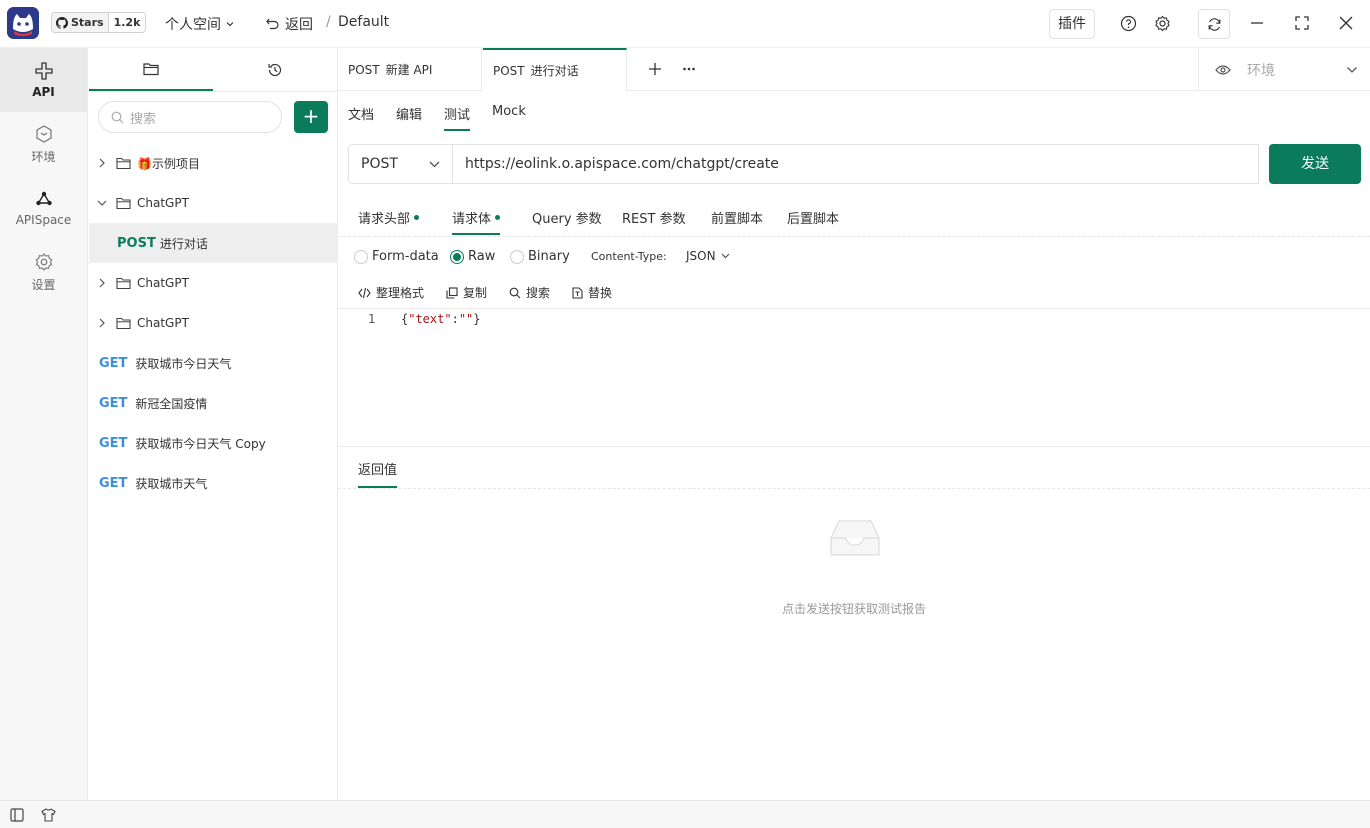  I want to click on subtab-mock: Mock, so click(509, 111).